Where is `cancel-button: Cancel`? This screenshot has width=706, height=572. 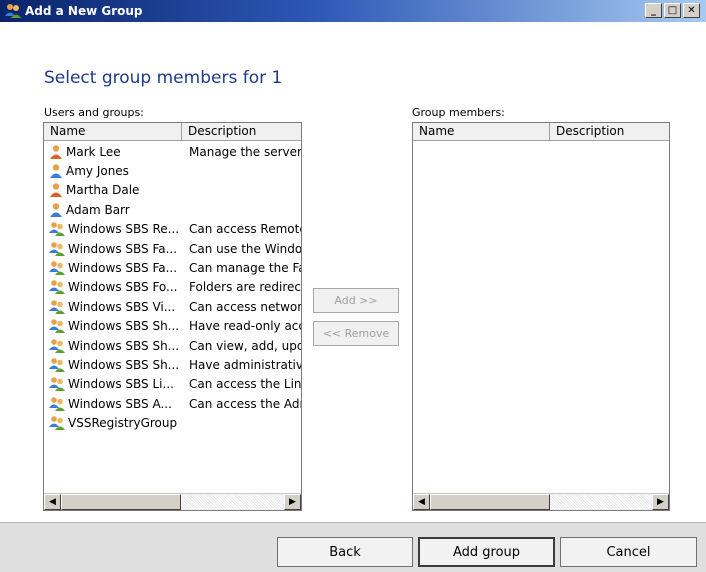 cancel-button: Cancel is located at coordinates (628, 552).